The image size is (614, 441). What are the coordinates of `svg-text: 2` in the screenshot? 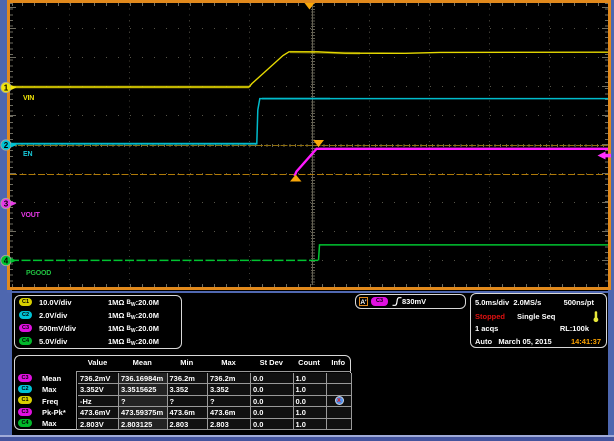 It's located at (6, 145).